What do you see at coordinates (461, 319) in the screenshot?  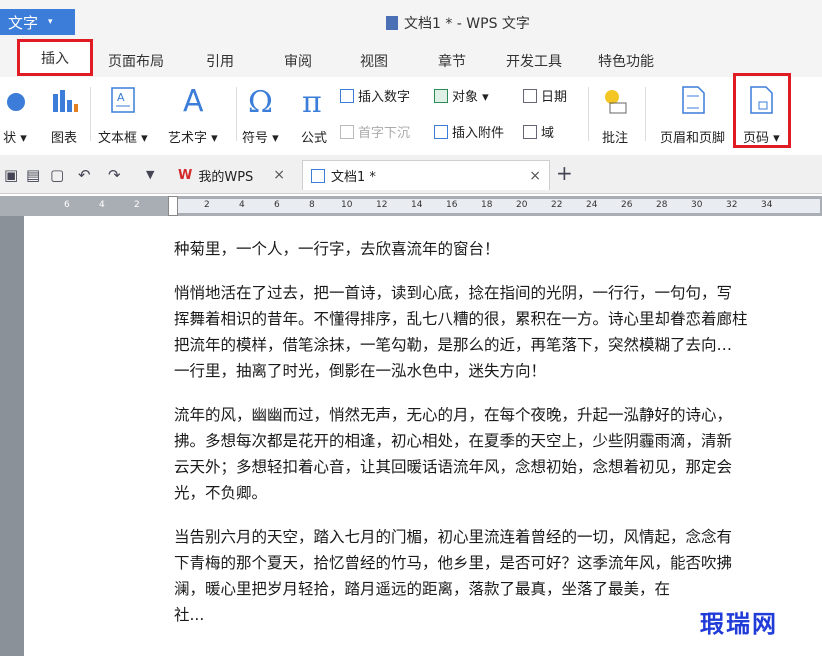 I see `text-line: 挥舞着相识的昔年。不懂得排序，乱七八糟的很，累积在一方。诗心里却眷恋着廊柱` at bounding box center [461, 319].